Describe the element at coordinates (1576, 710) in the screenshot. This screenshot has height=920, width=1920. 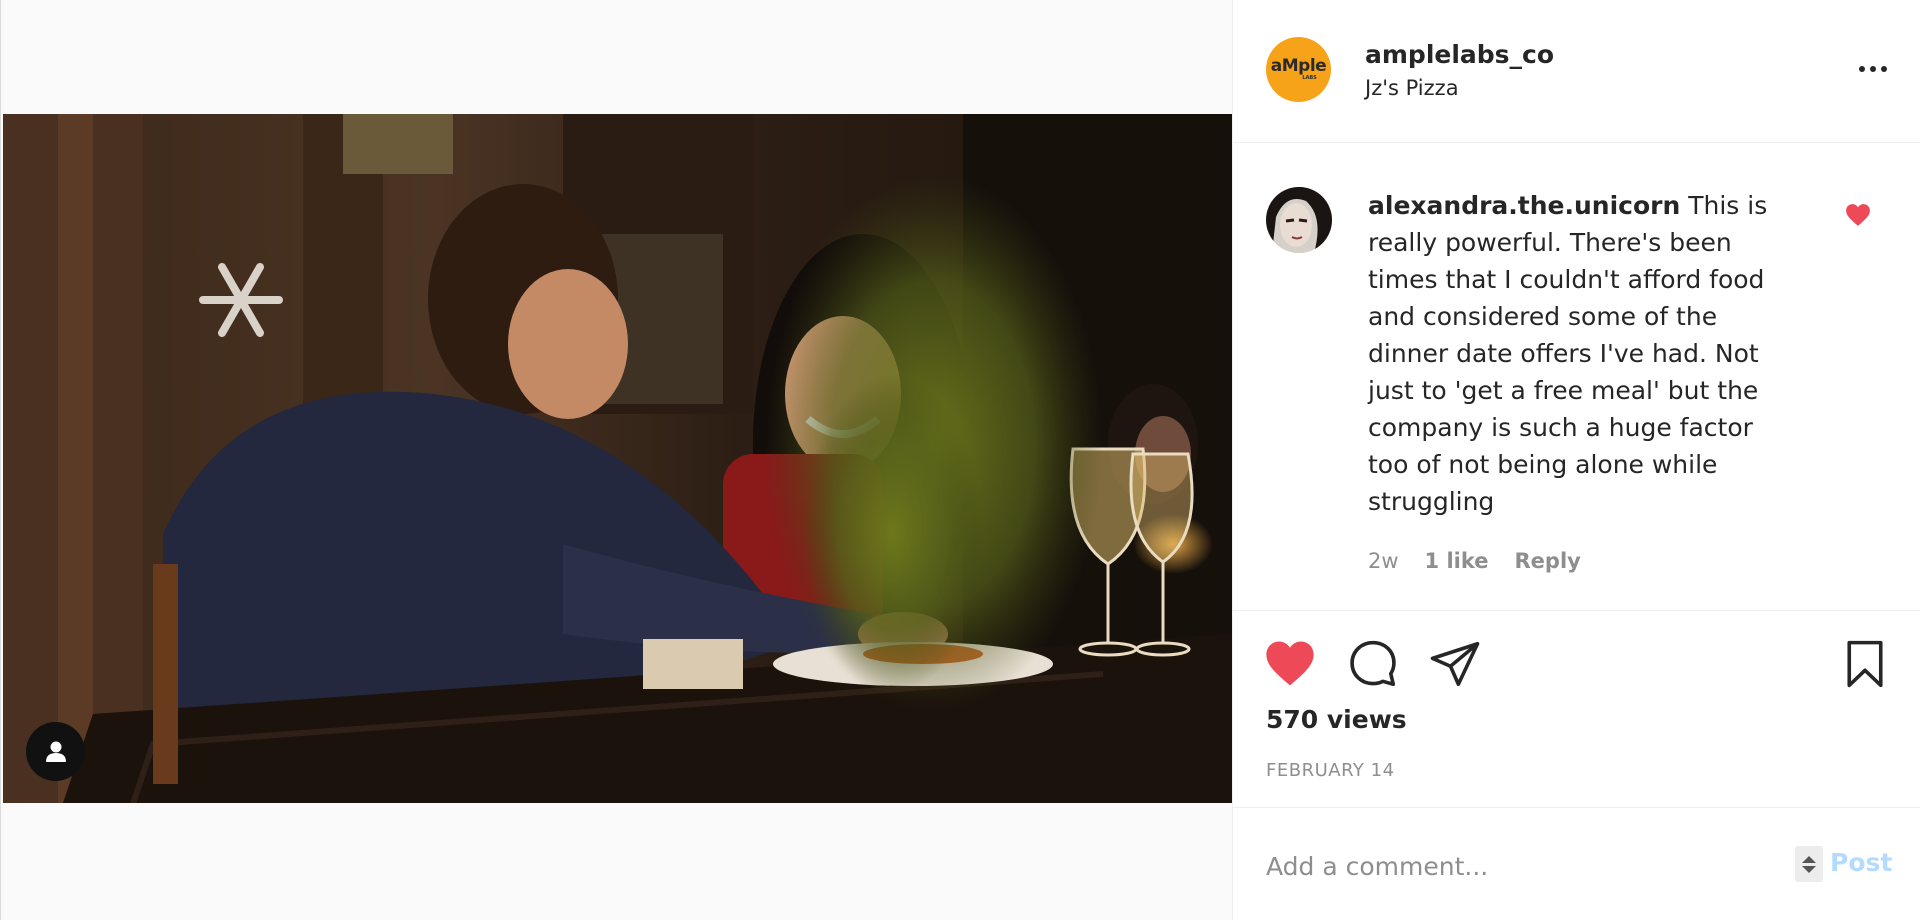
I see `post-actions: 570 views FEBRUARY 14` at that location.